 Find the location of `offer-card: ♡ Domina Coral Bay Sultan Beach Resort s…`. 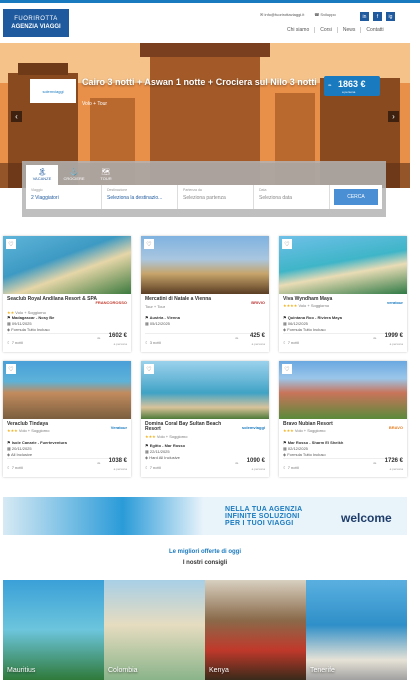

offer-card: ♡ Domina Coral Bay Sultan Beach Resort s… is located at coordinates (205, 419).